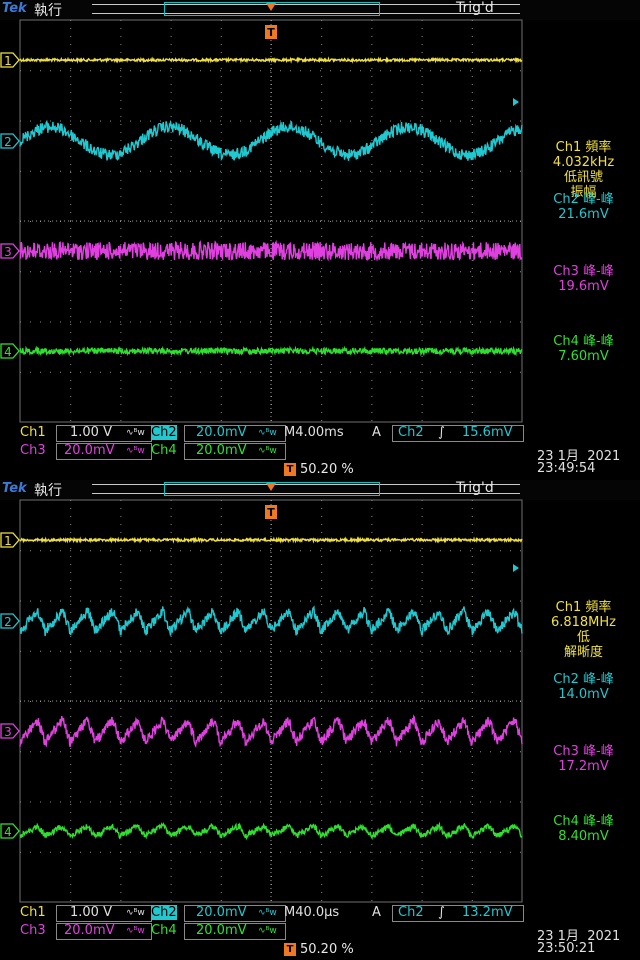 The width and height of the screenshot is (640, 960). What do you see at coordinates (583, 162) in the screenshot?
I see `measurement-value: 4.032kHz` at bounding box center [583, 162].